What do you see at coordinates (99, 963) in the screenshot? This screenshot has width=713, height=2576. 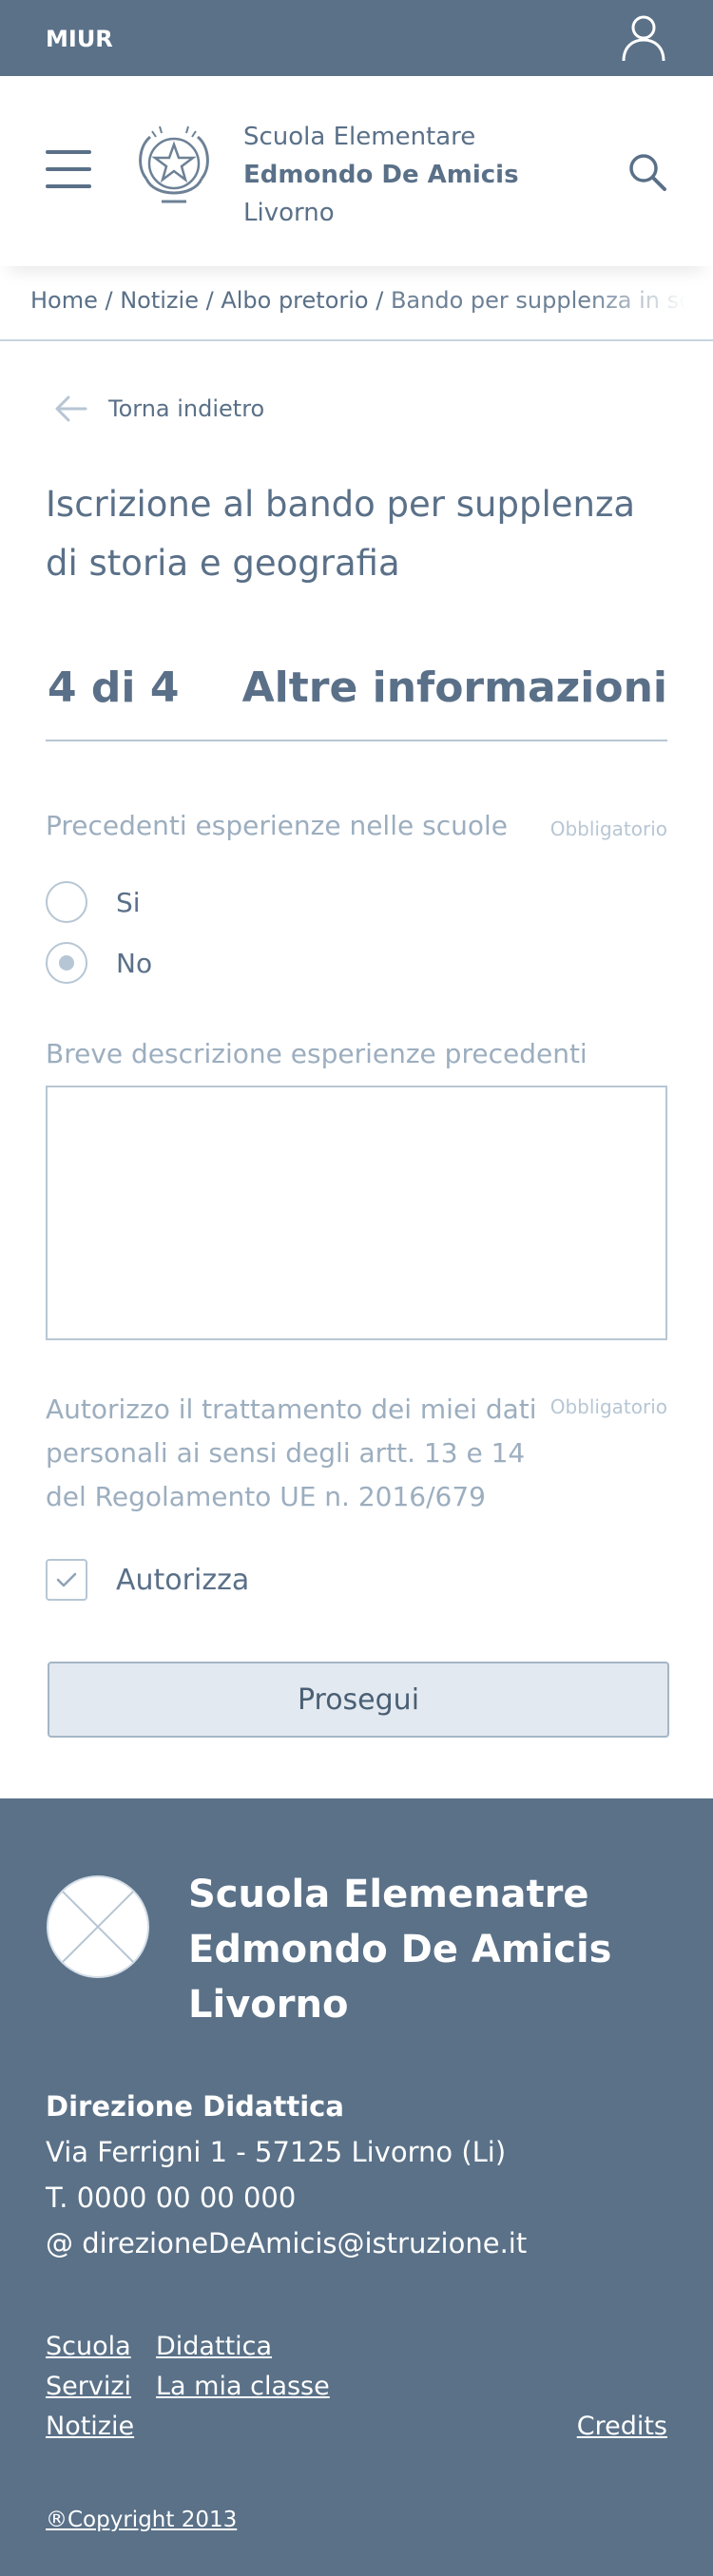 I see `radio-option-no: No` at bounding box center [99, 963].